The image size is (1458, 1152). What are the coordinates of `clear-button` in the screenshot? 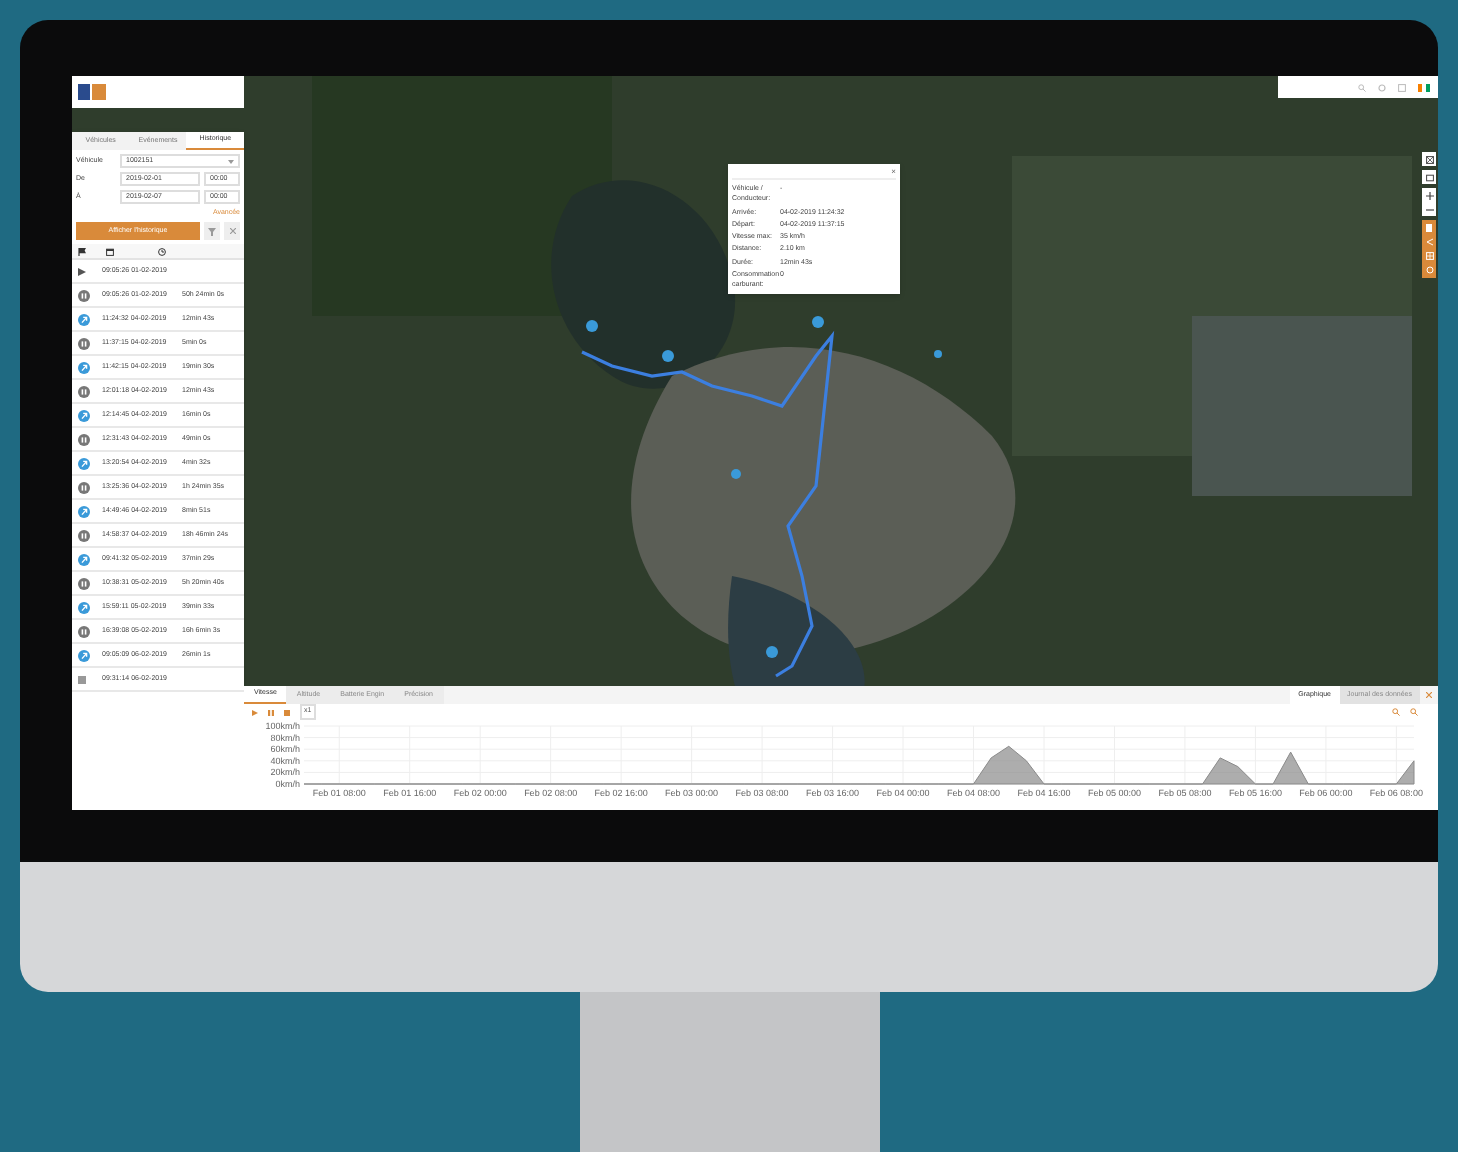 It's located at (232, 231).